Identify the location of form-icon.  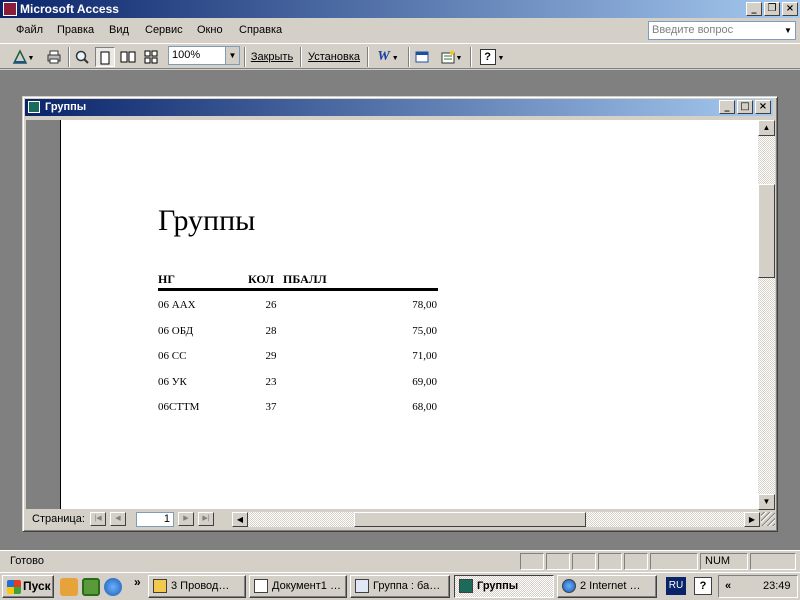
(362, 586).